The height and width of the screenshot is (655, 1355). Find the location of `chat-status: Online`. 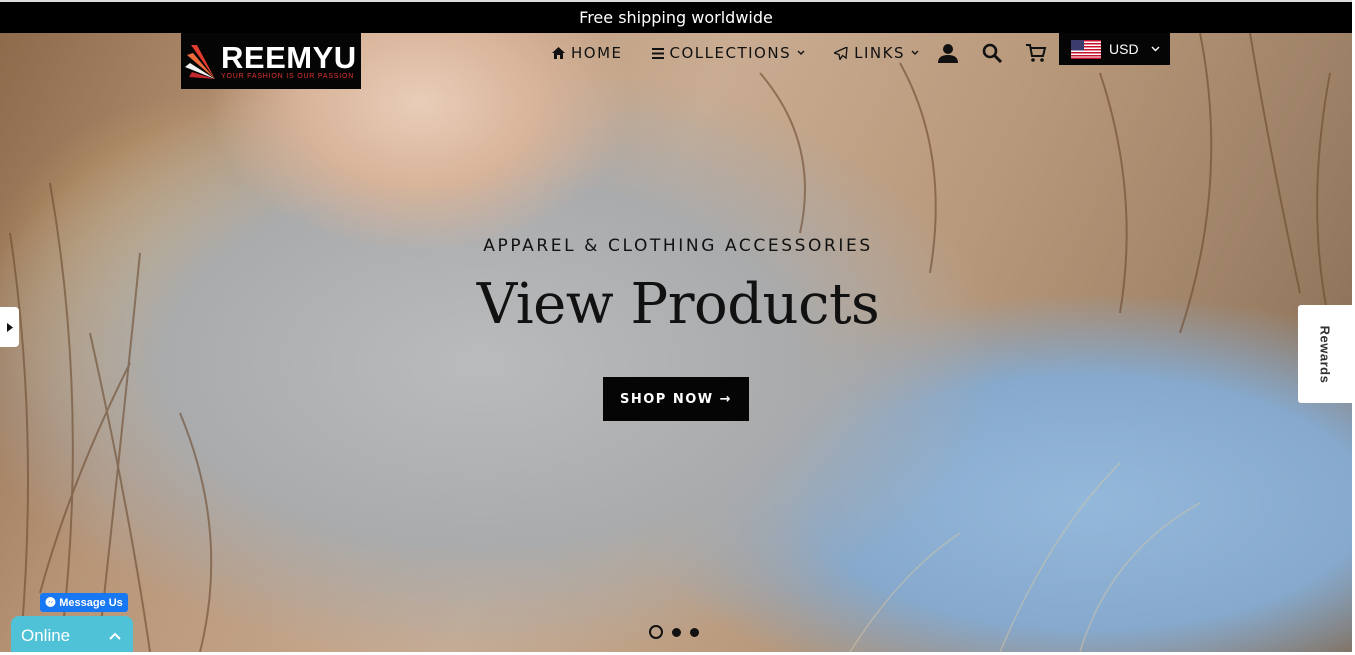

chat-status: Online is located at coordinates (46, 635).